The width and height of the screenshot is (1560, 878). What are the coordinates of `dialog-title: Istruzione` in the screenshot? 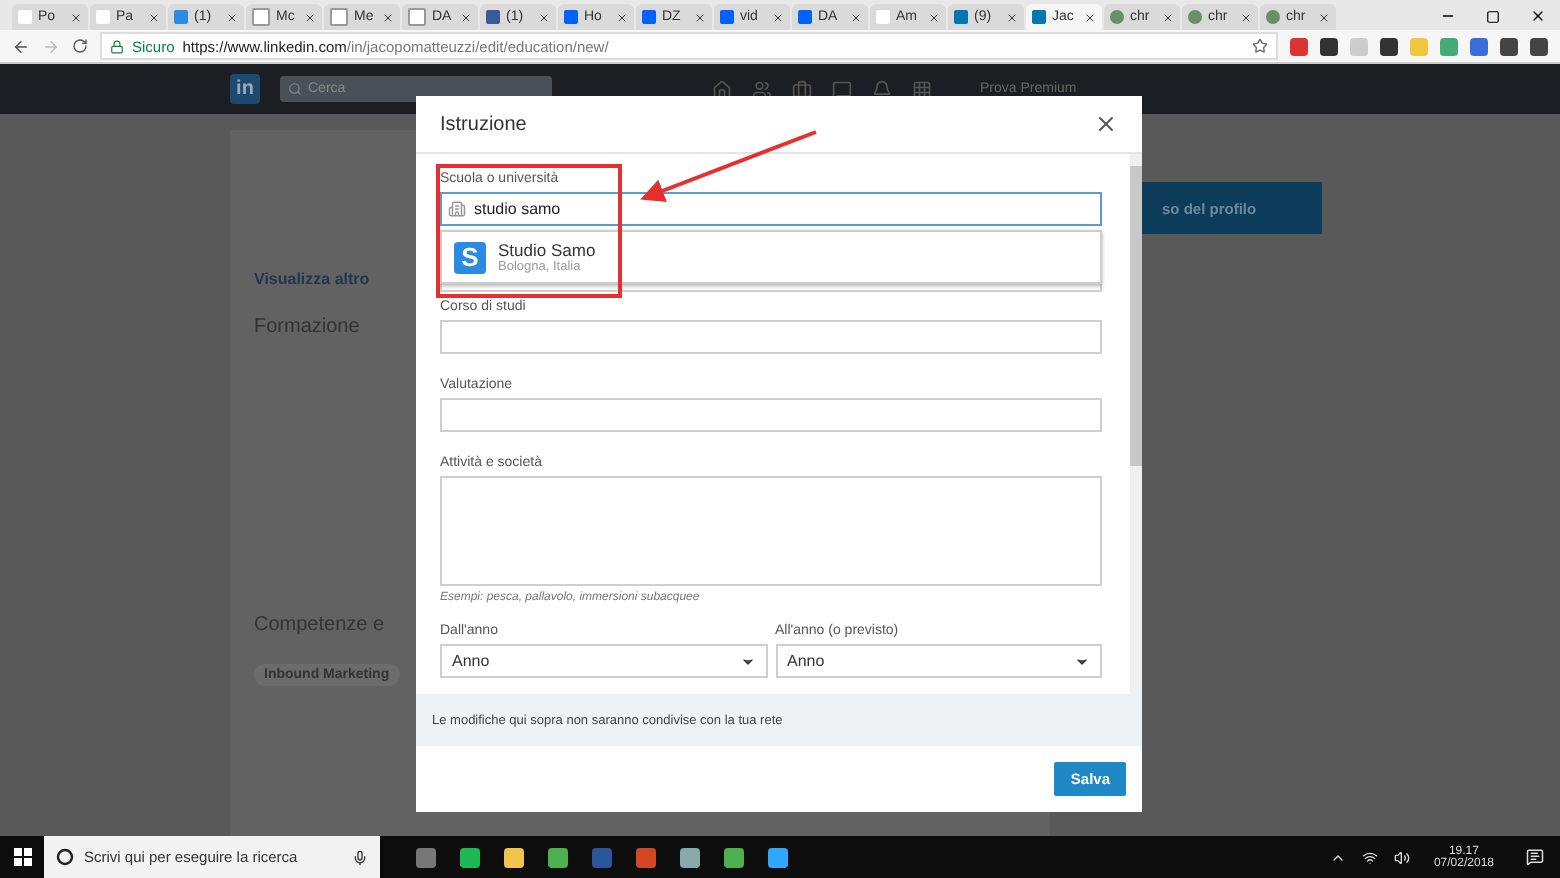 It's located at (483, 124).